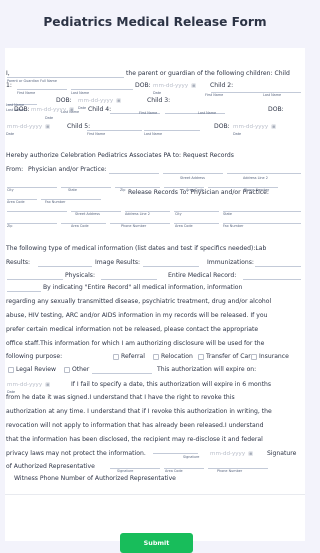 The image size is (320, 553). What do you see at coordinates (81, 369) in the screenshot?
I see `label-other: Other` at bounding box center [81, 369].